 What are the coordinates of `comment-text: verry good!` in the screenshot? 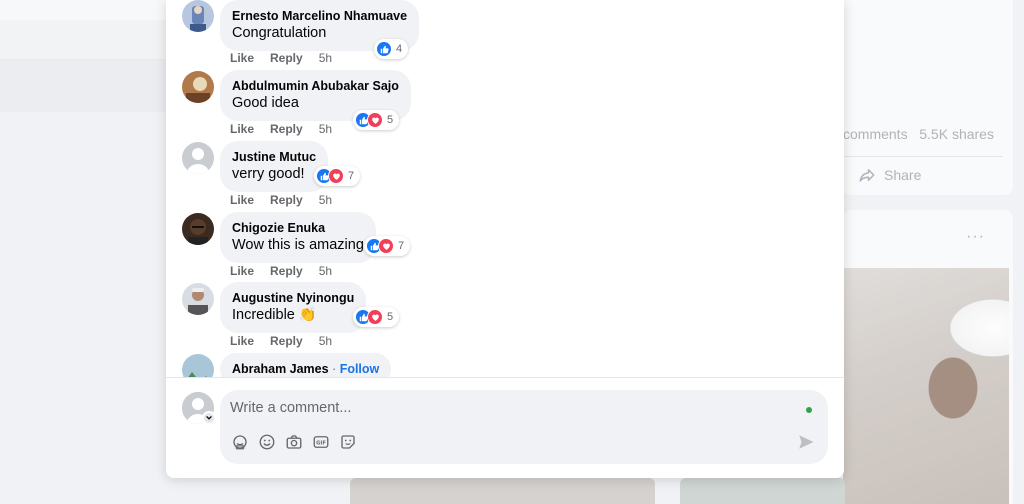 It's located at (268, 174).